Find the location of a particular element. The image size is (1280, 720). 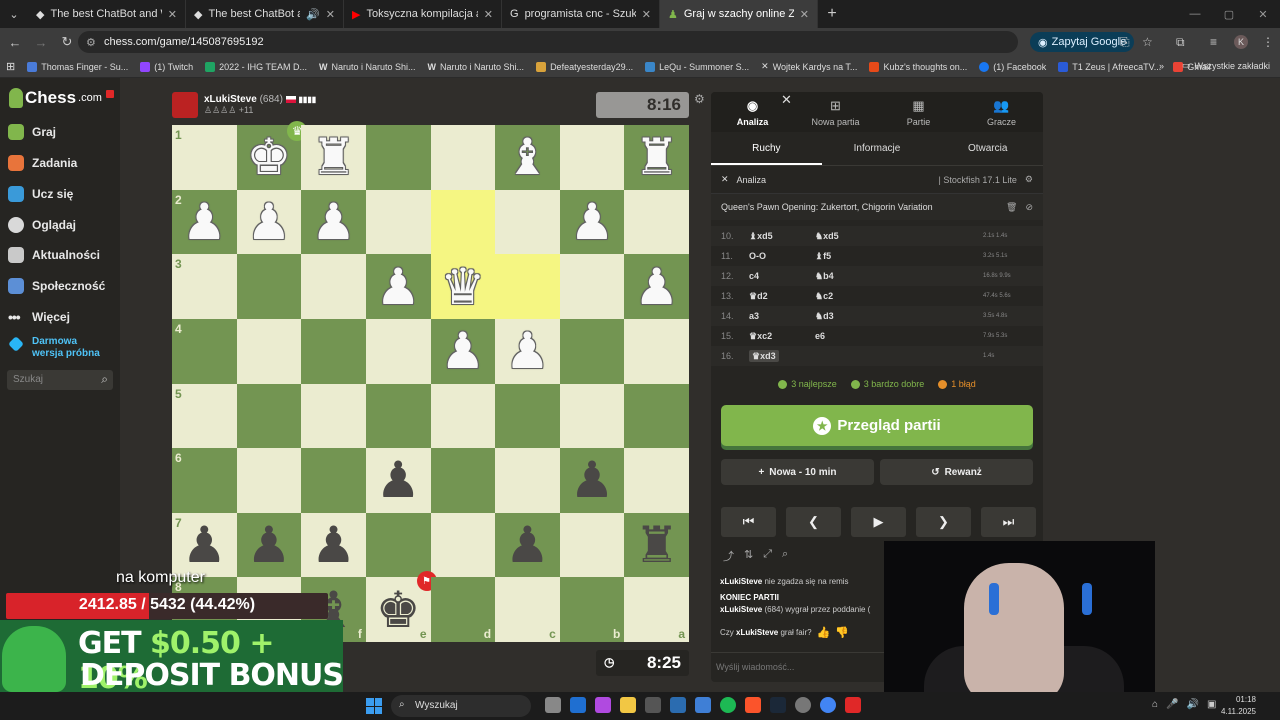

rematch-button: ↺ Rewanż is located at coordinates (956, 472).